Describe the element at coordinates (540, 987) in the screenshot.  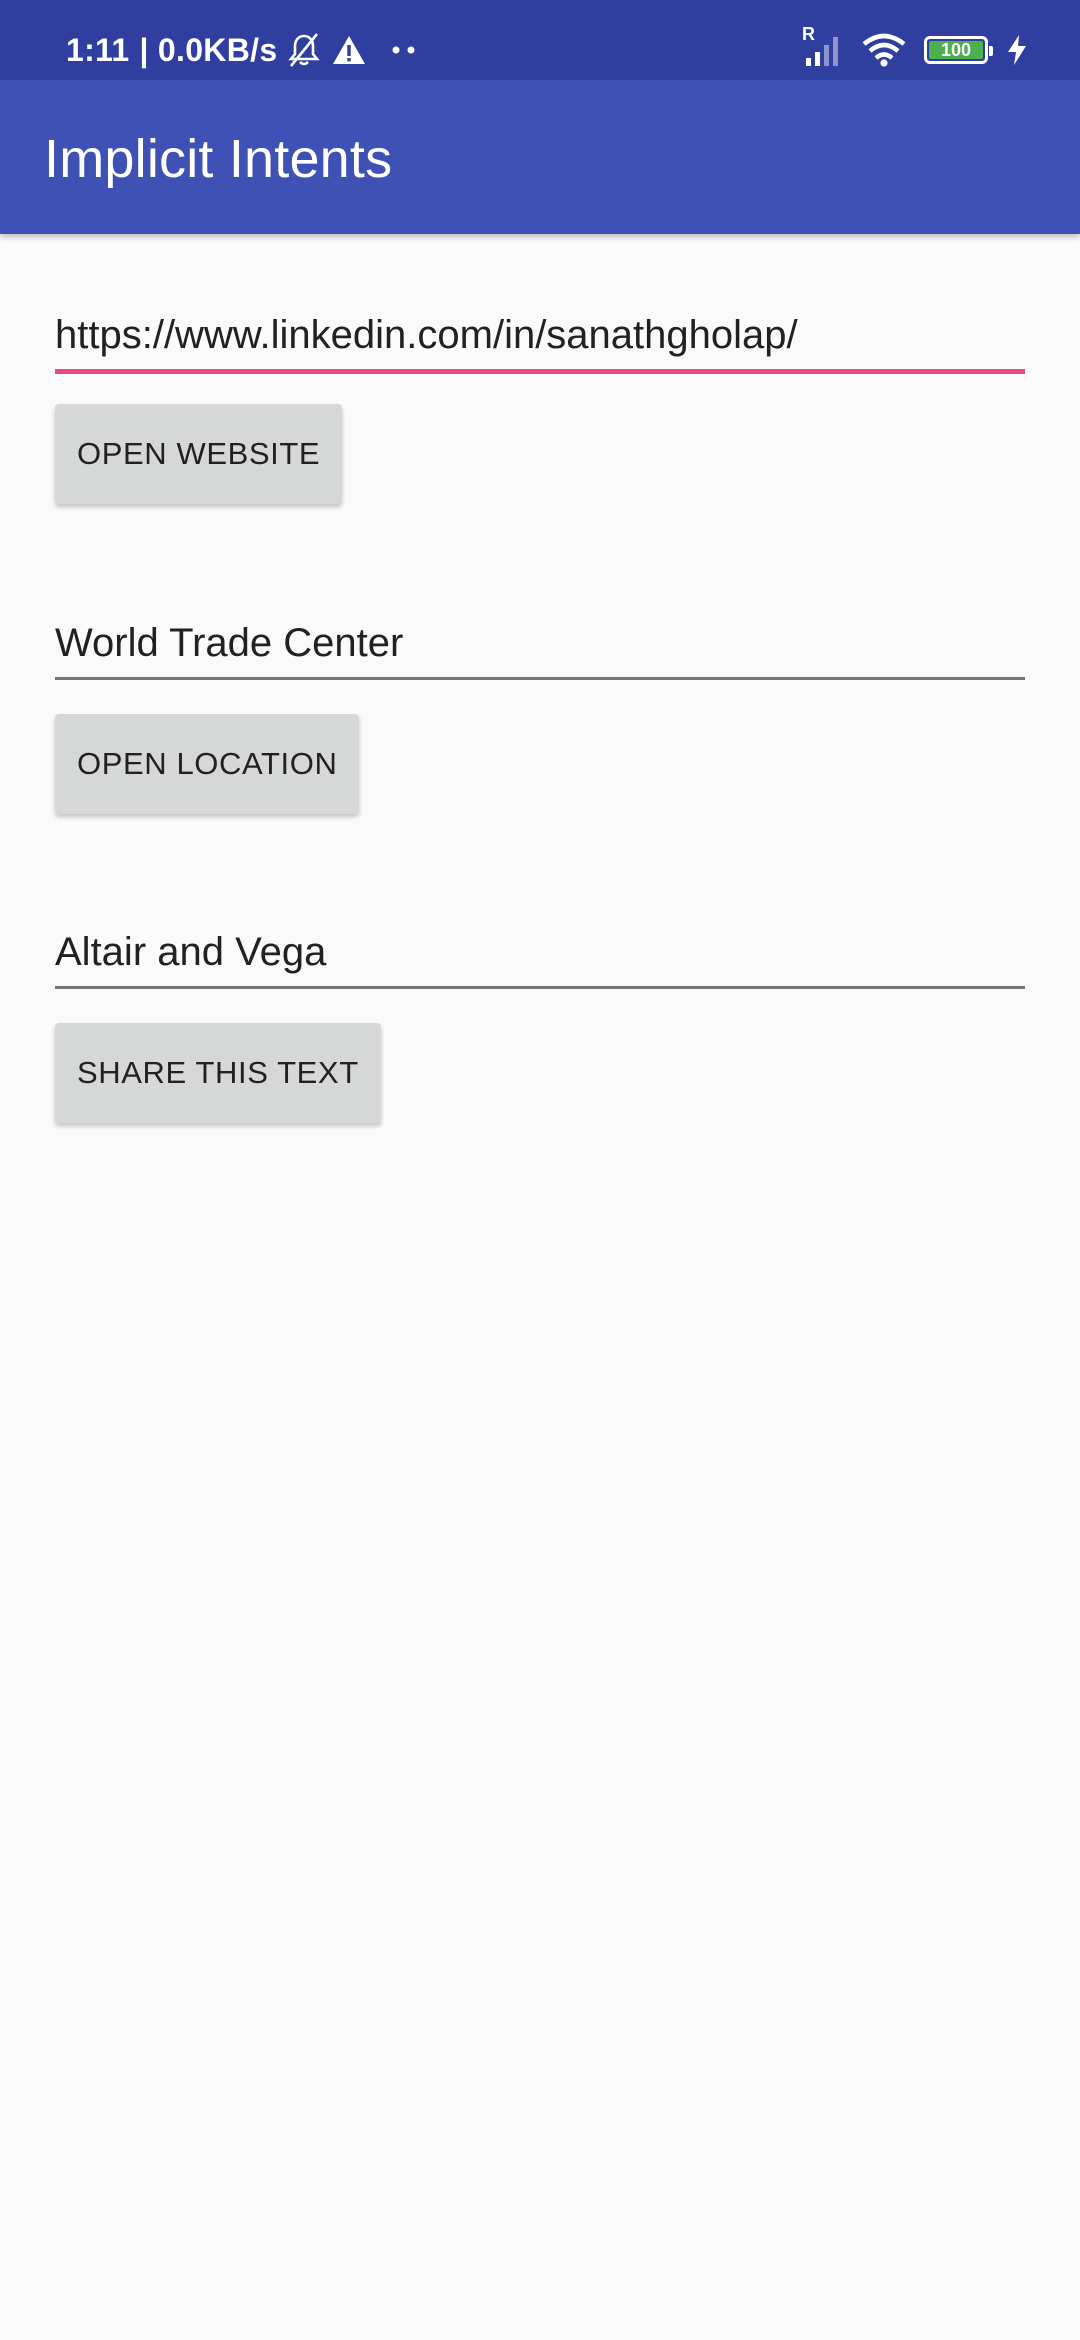
I see `share-underline` at that location.